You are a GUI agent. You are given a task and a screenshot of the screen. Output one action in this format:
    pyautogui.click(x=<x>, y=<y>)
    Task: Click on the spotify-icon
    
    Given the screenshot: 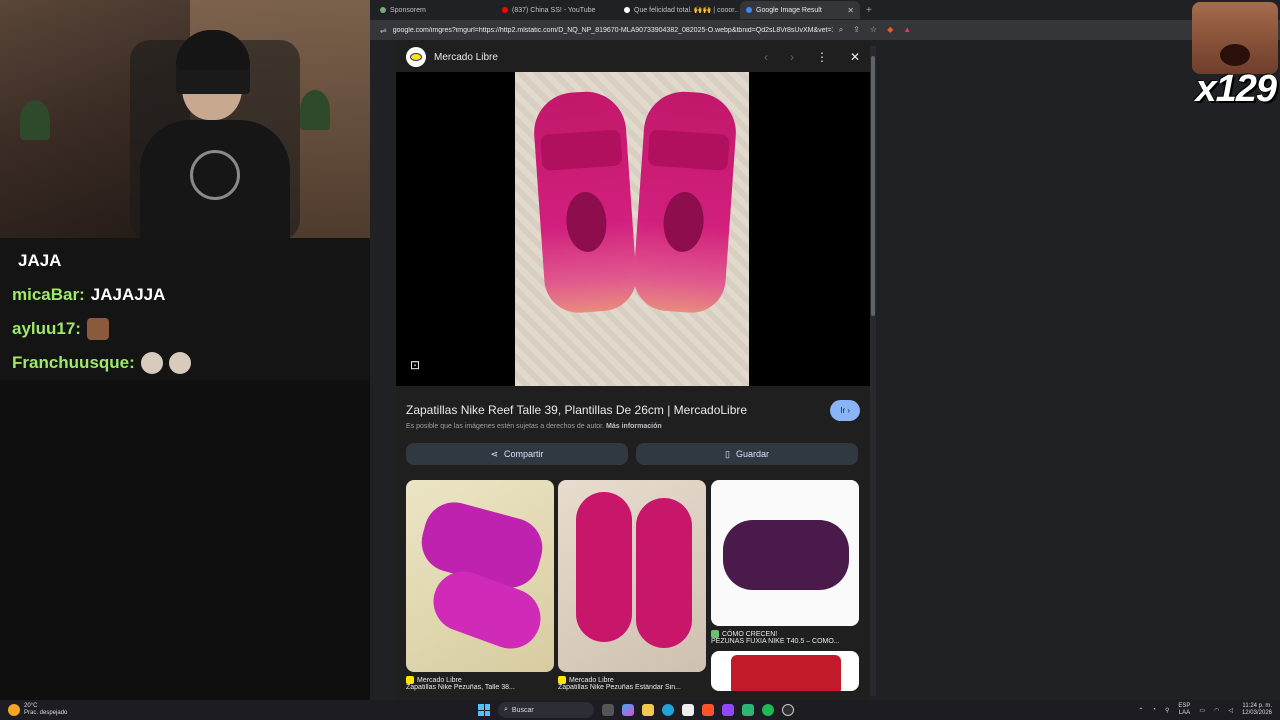 What is the action you would take?
    pyautogui.click(x=768, y=710)
    